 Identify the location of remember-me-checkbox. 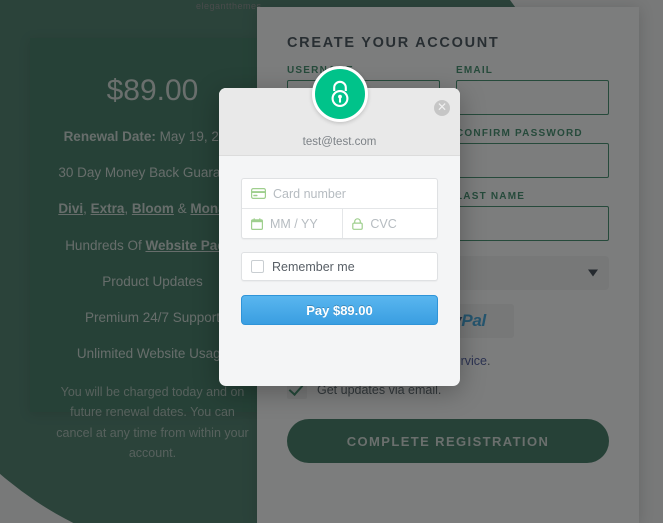
(257, 266).